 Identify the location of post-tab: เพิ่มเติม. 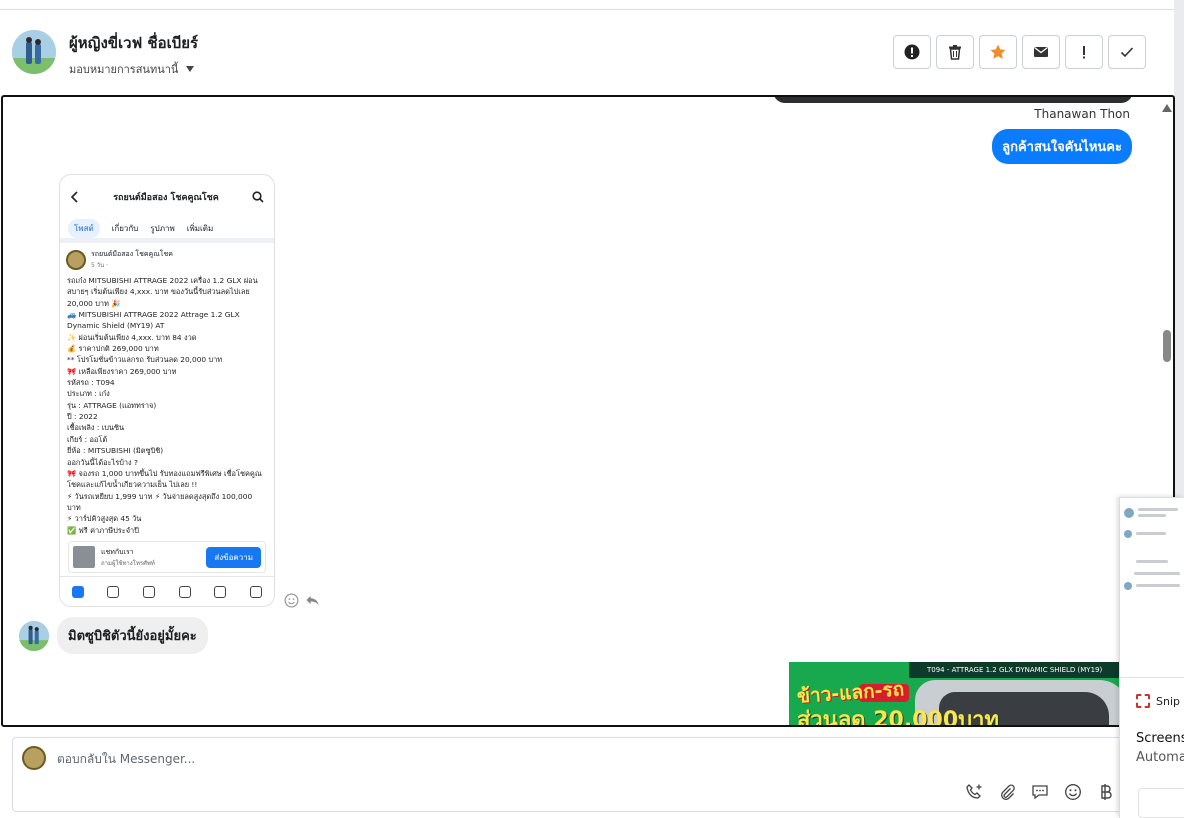
(200, 228).